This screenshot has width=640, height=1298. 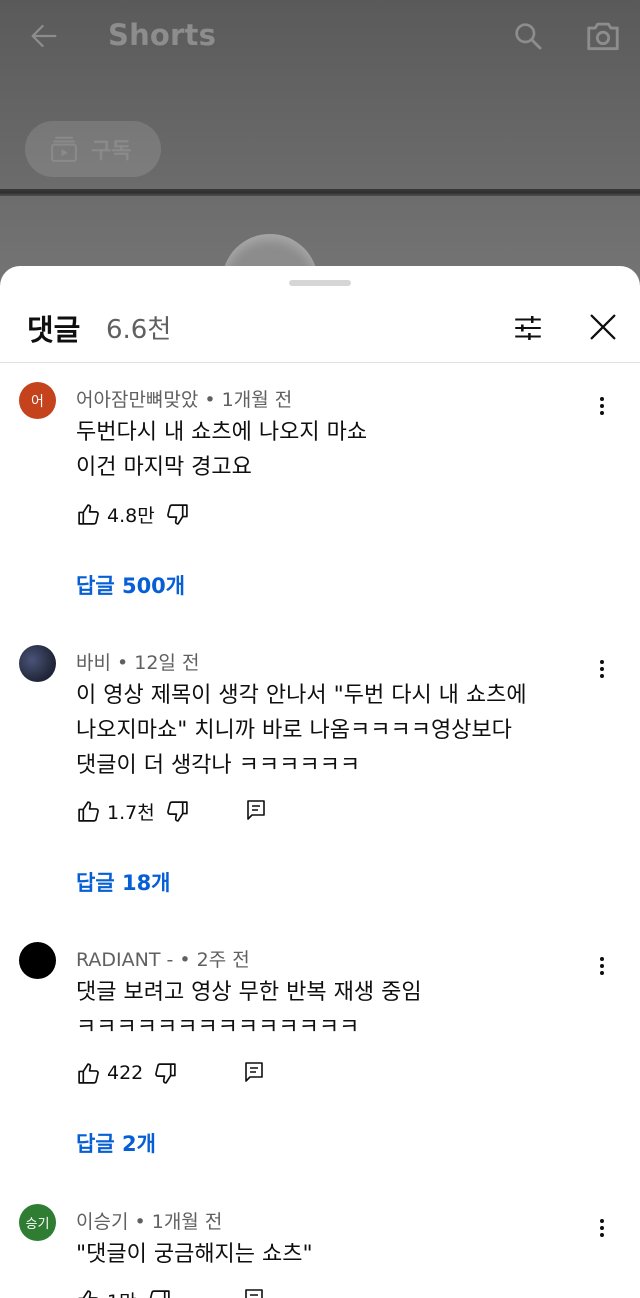 What do you see at coordinates (218, 765) in the screenshot?
I see `comment-line: 댓글이 더 생각나 ㅋㅋㅋㅋㅋㅋ` at bounding box center [218, 765].